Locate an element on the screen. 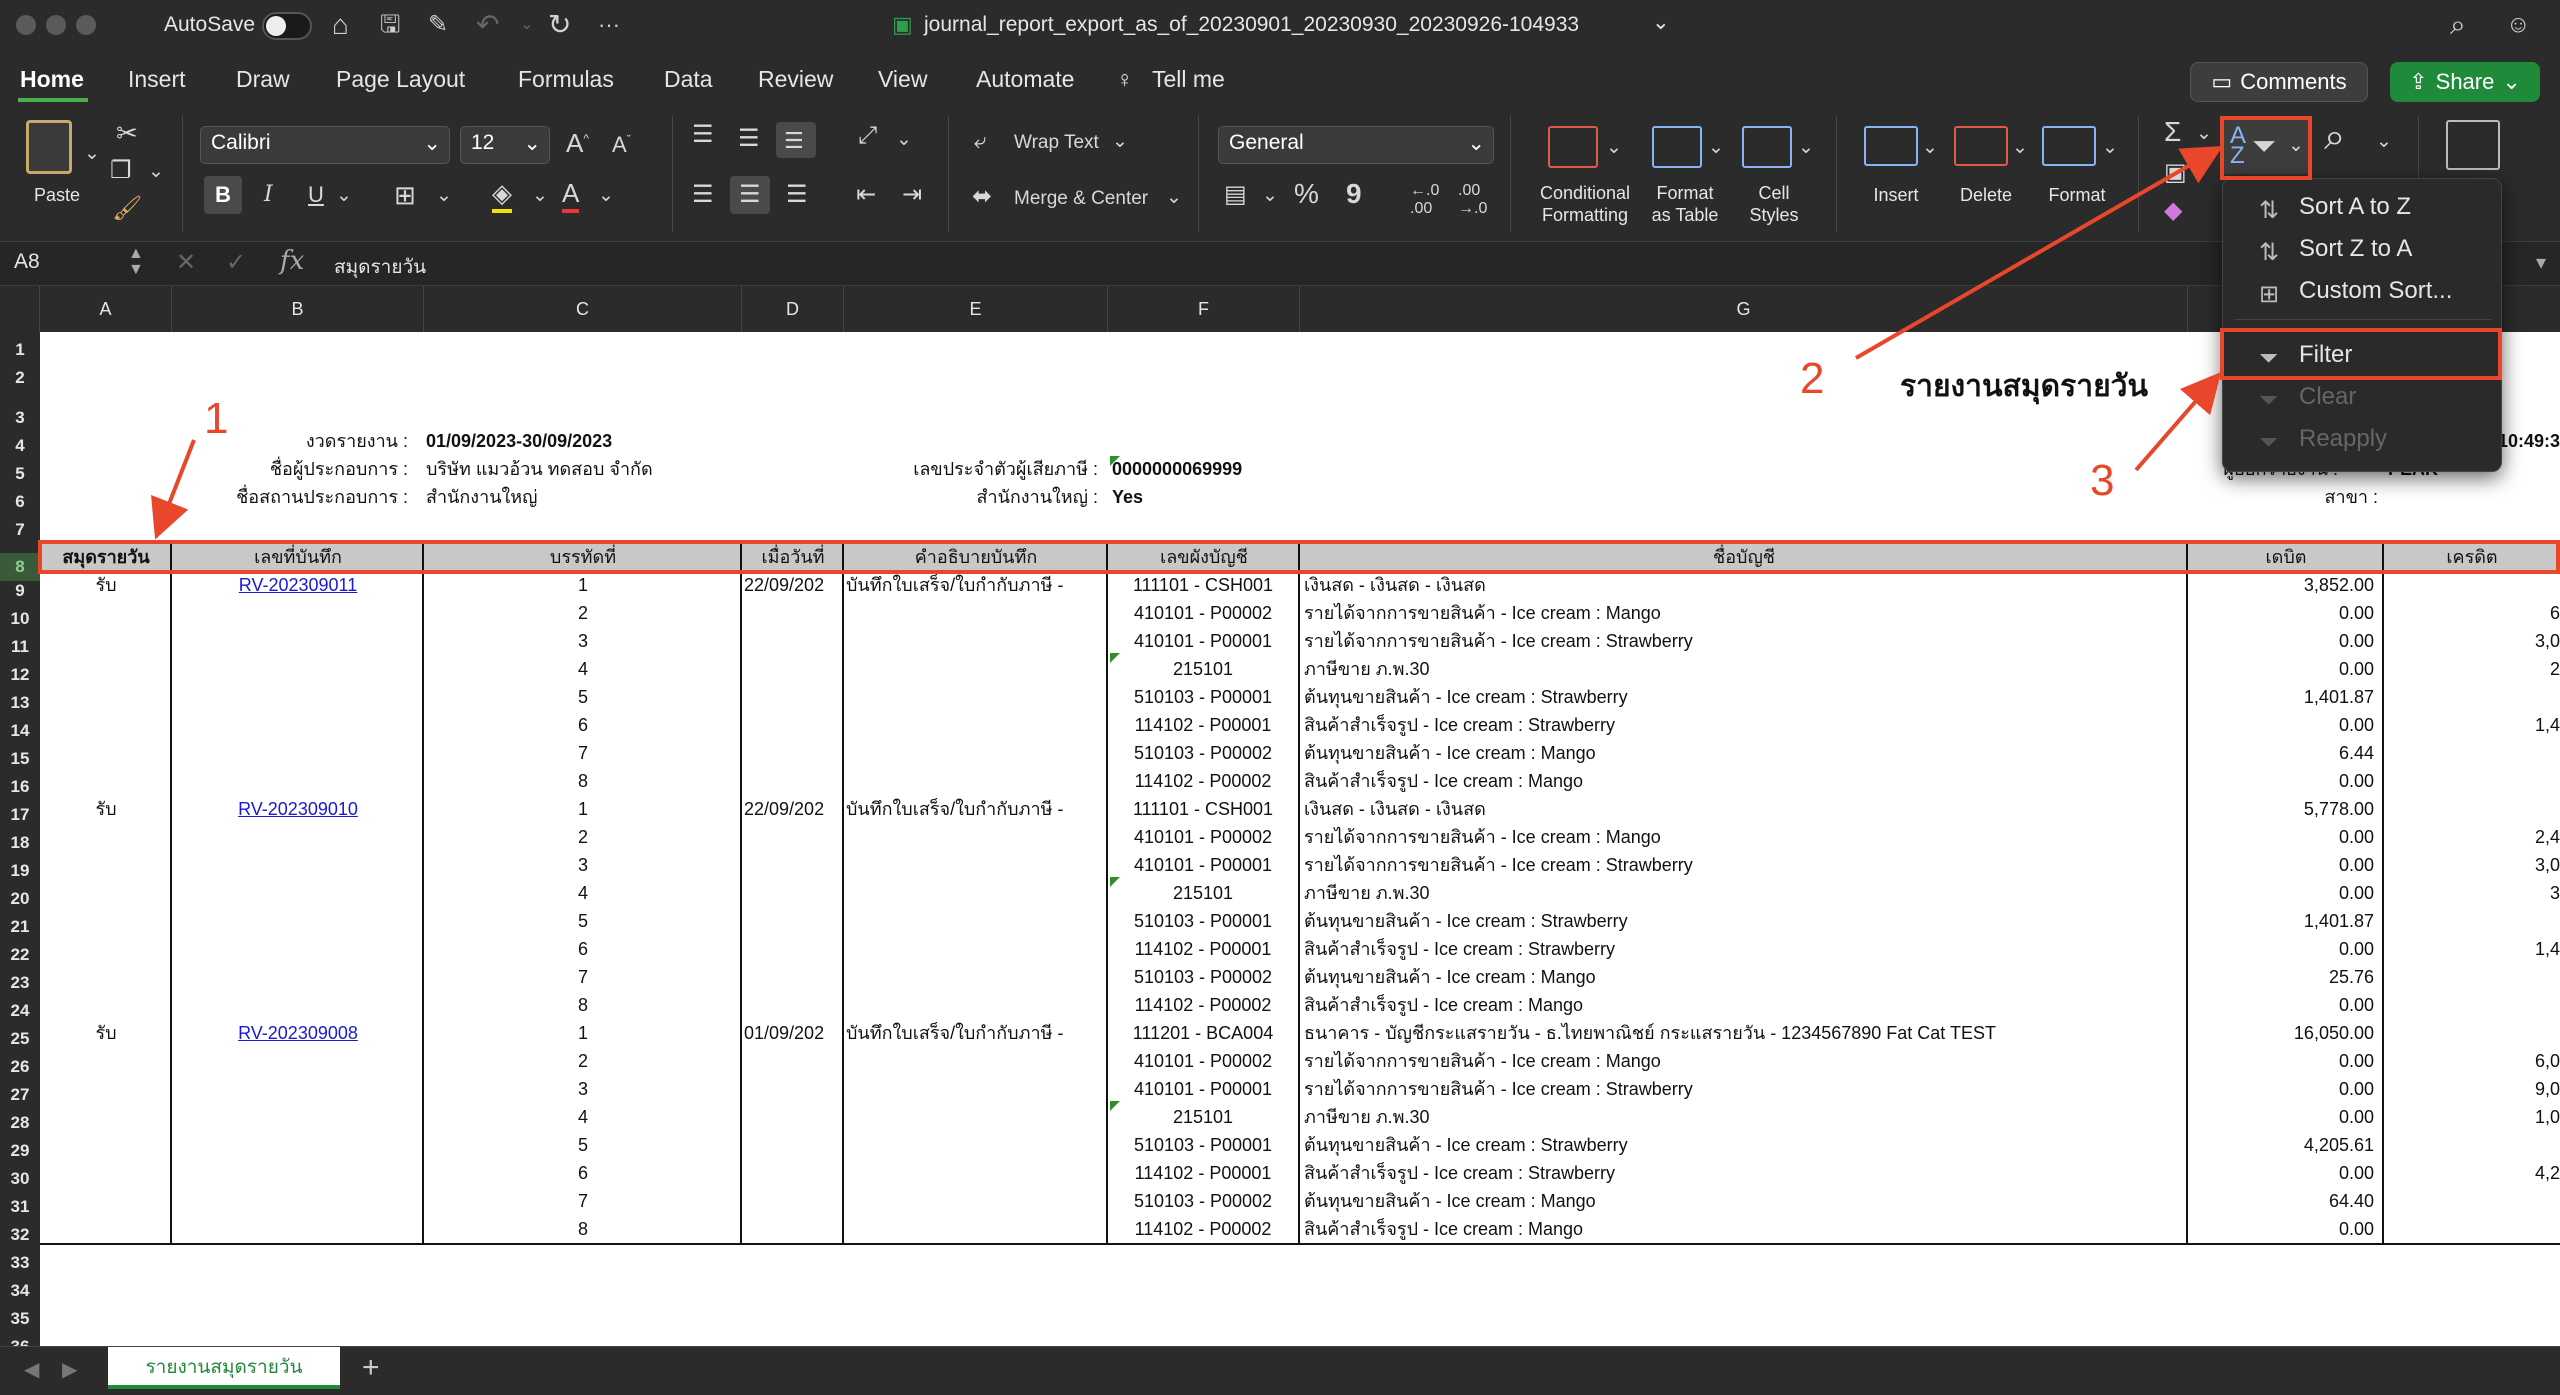 This screenshot has height=1395, width=2560. sheet-tab-journal: รายงานสมุดรายวัน is located at coordinates (224, 1368).